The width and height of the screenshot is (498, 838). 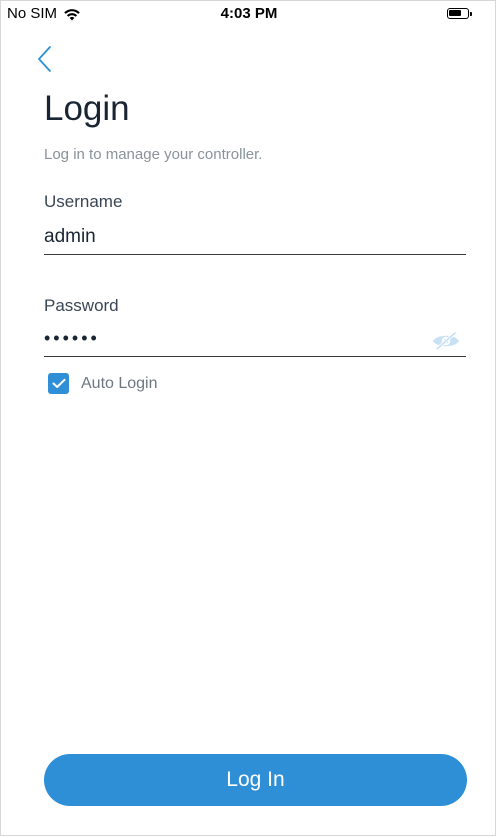 What do you see at coordinates (81, 305) in the screenshot?
I see `password-label: Password` at bounding box center [81, 305].